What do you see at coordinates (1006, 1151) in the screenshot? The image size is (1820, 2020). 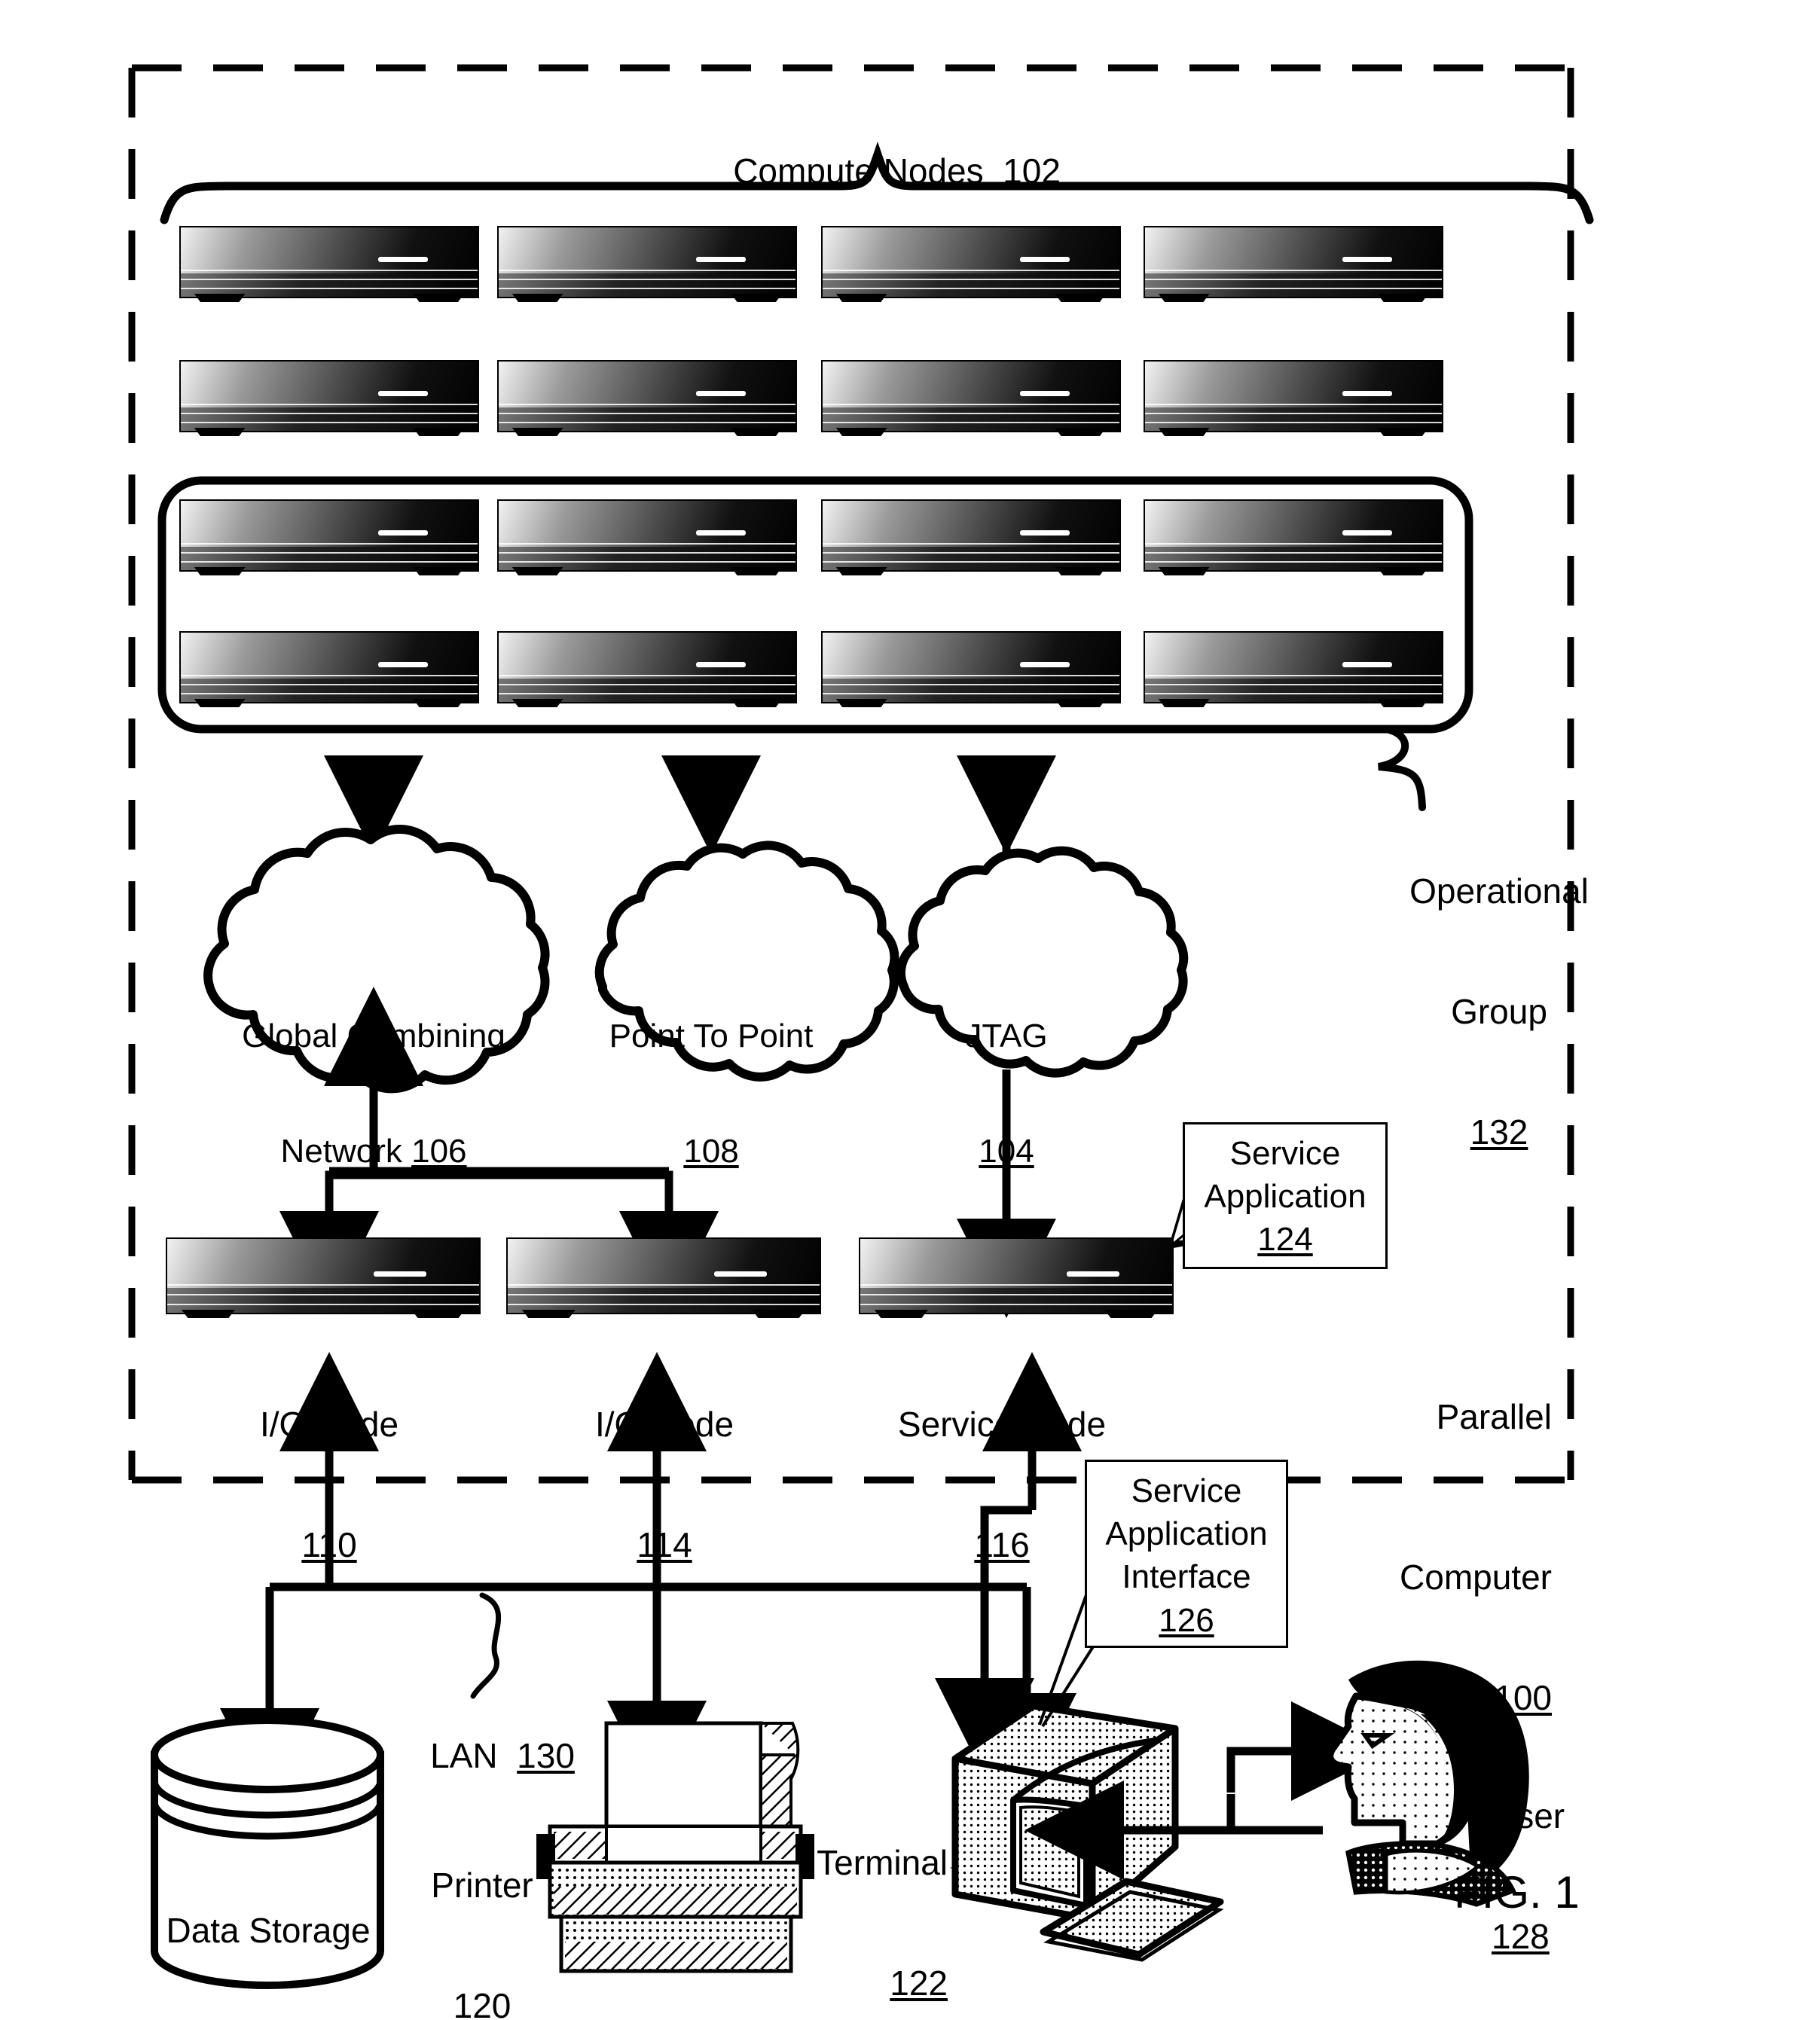 I see `network-jtag-ref: 104` at bounding box center [1006, 1151].